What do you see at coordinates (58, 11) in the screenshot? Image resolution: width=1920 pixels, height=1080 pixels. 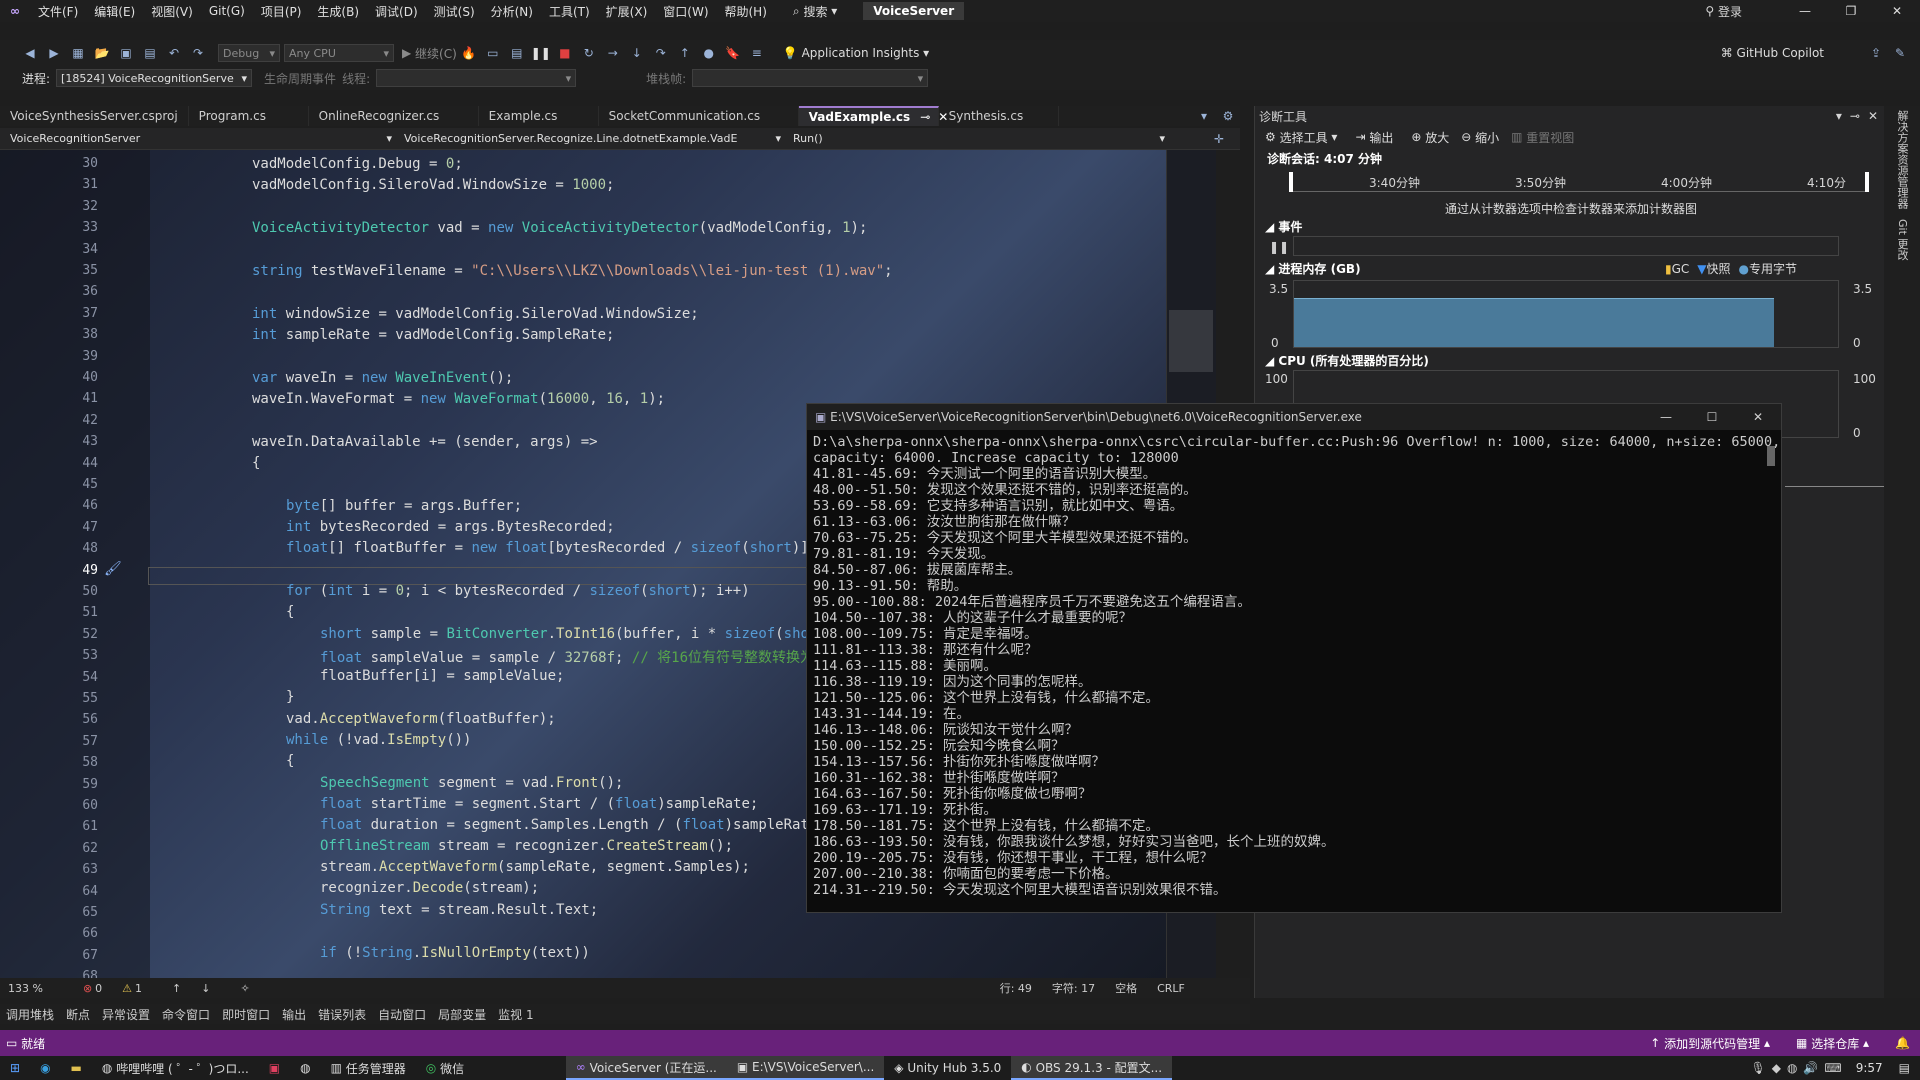 I see `menu-file: 文件(F)` at bounding box center [58, 11].